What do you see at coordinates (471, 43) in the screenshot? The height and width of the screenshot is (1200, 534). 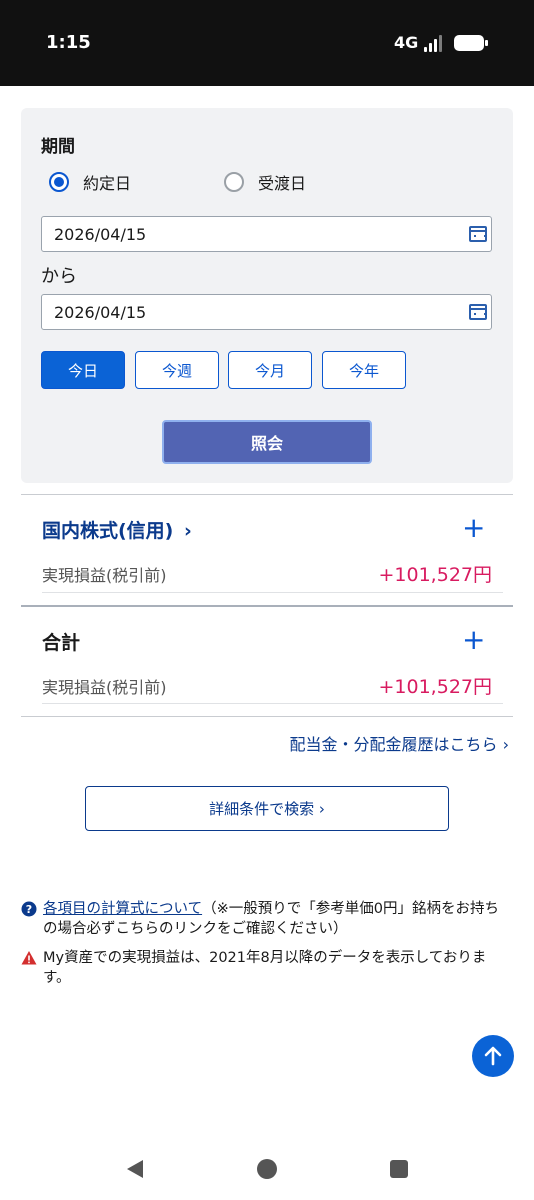 I see `battery-icon` at bounding box center [471, 43].